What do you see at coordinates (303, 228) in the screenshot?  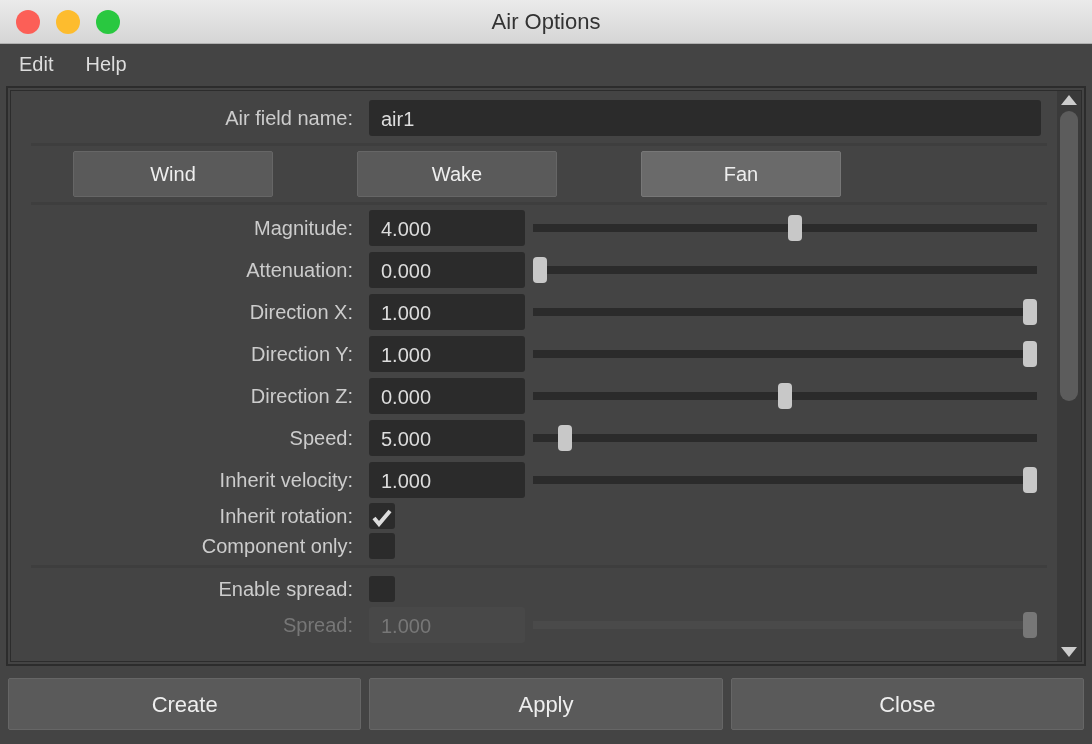 I see `field-label: Magnitude:` at bounding box center [303, 228].